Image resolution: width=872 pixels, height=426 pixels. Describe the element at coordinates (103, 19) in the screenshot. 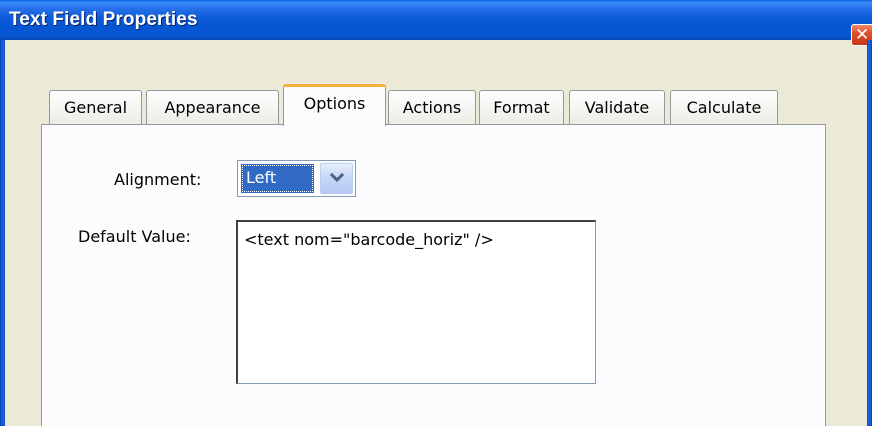

I see `window-title: Text Field Properties` at that location.